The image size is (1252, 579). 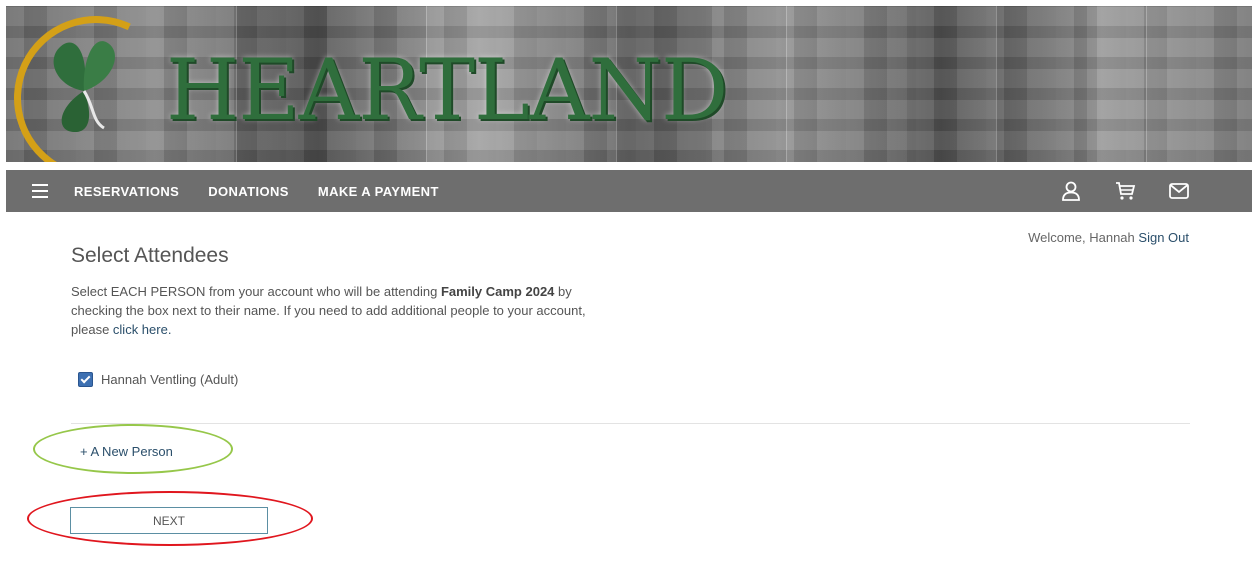 I want to click on nav-icons, so click(x=1109, y=191).